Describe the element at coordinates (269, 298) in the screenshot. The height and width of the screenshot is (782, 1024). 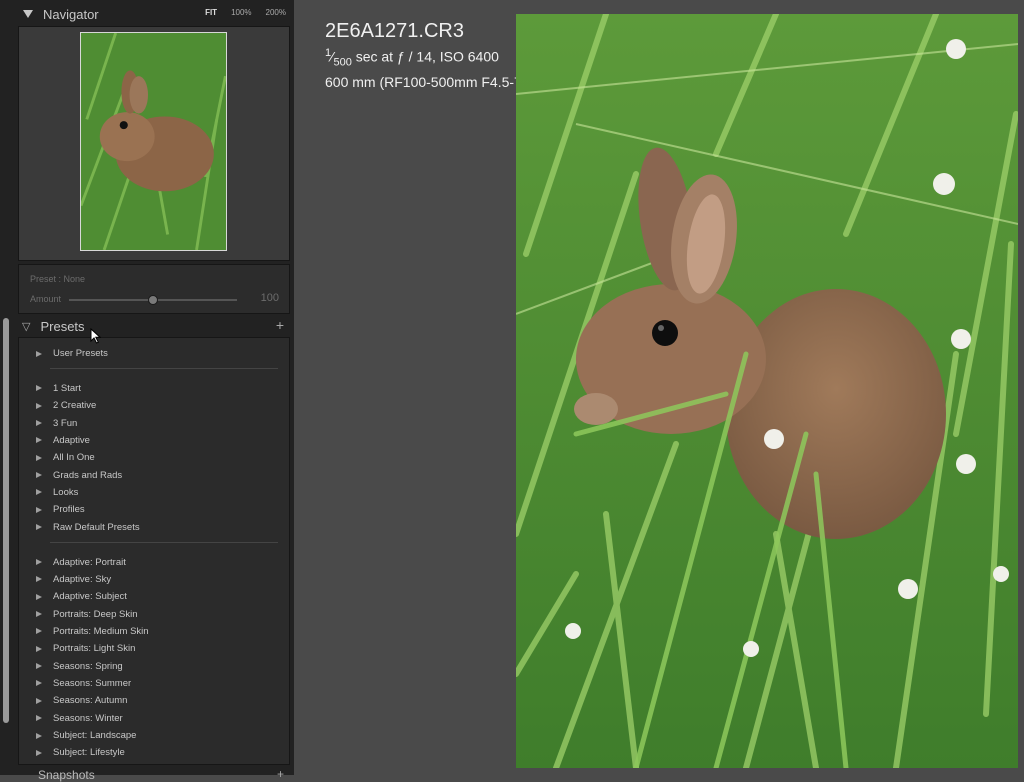
I see `amount-value: 100` at that location.